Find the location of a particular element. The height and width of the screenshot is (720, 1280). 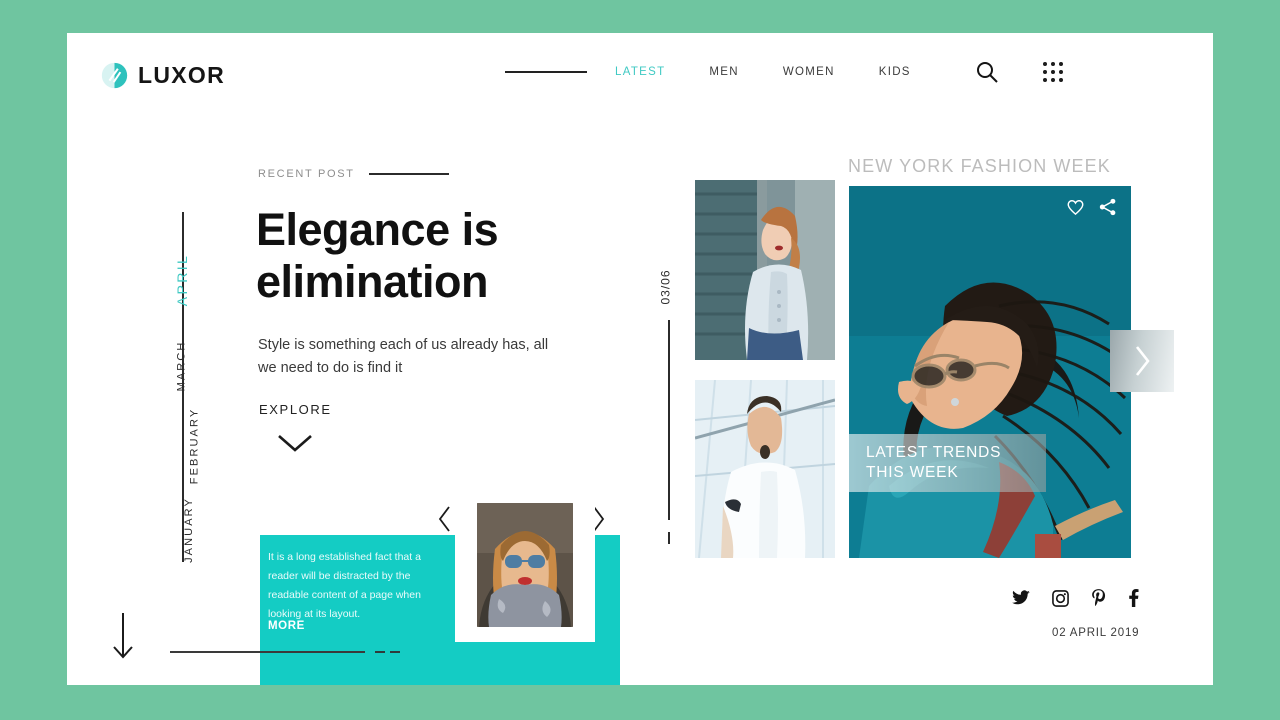

slide-counter-line is located at coordinates (669, 420).